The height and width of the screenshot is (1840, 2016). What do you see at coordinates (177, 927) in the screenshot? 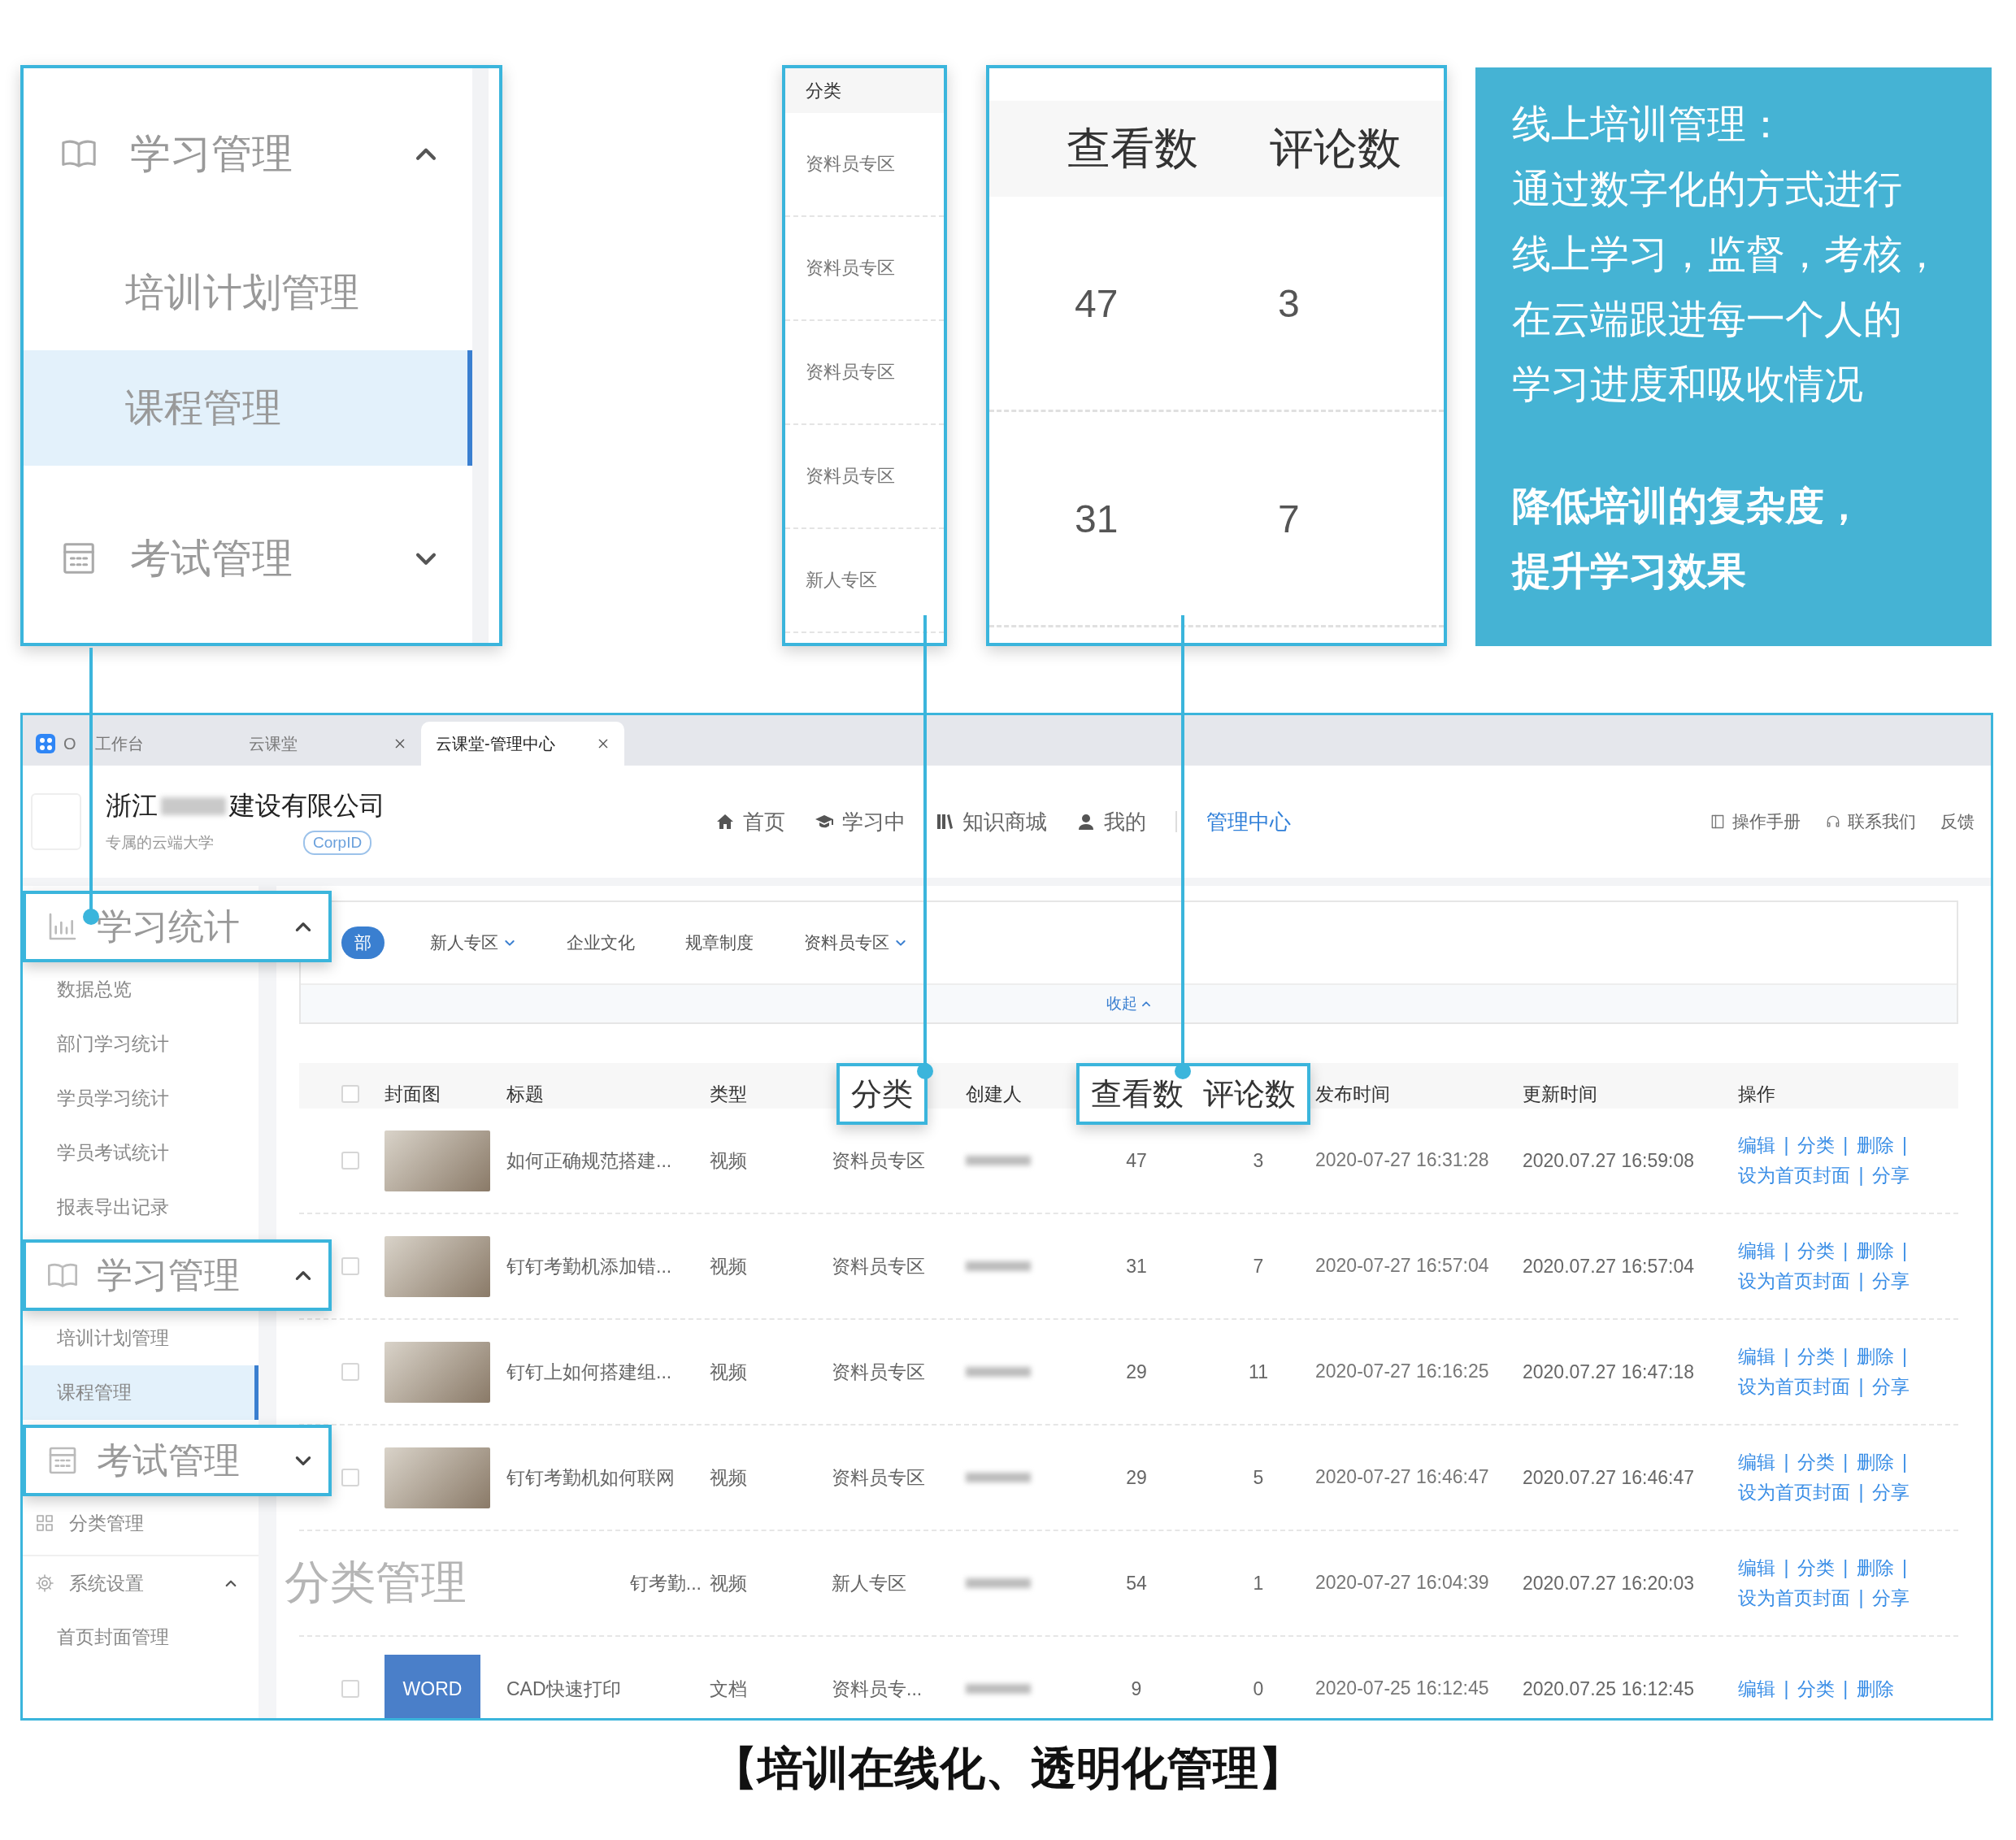
I see `menu-group-header: 学习统计` at bounding box center [177, 927].